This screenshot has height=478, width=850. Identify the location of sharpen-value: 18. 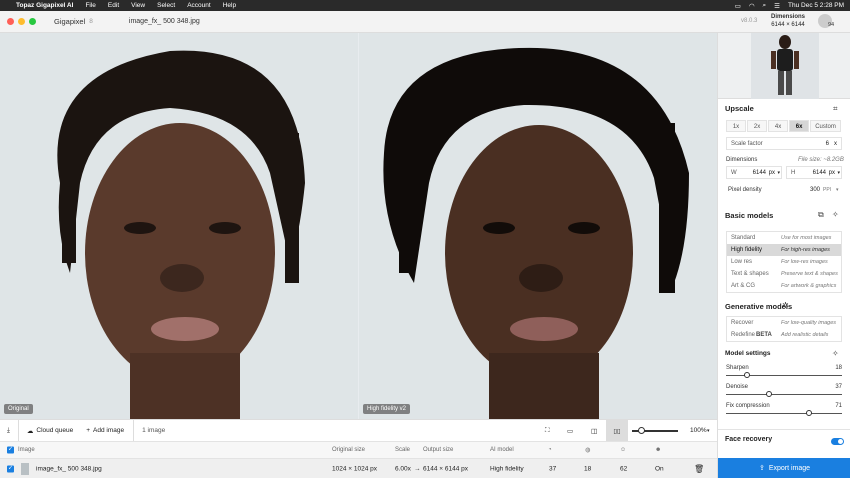
(838, 368).